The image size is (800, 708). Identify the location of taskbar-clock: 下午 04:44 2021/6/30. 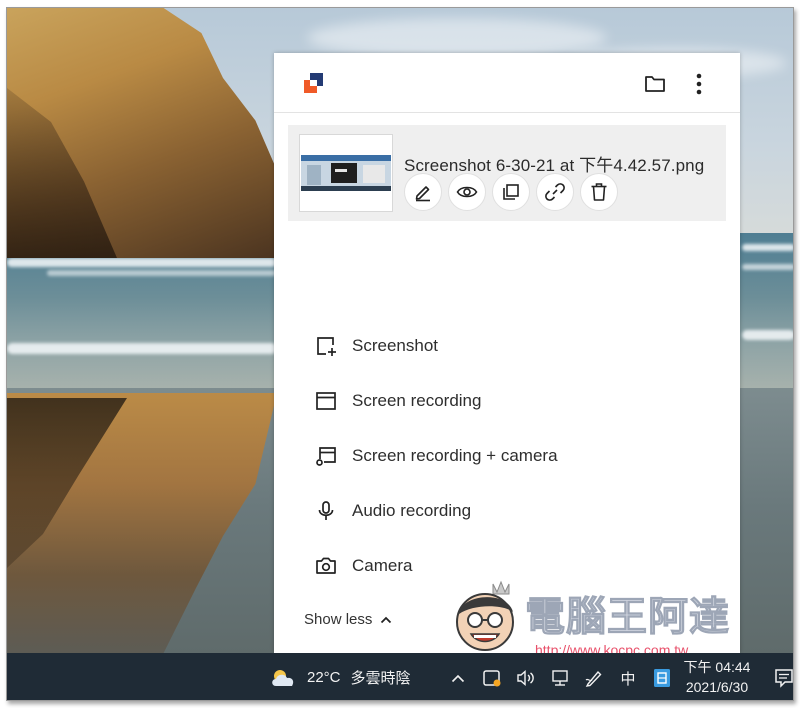
(717, 677).